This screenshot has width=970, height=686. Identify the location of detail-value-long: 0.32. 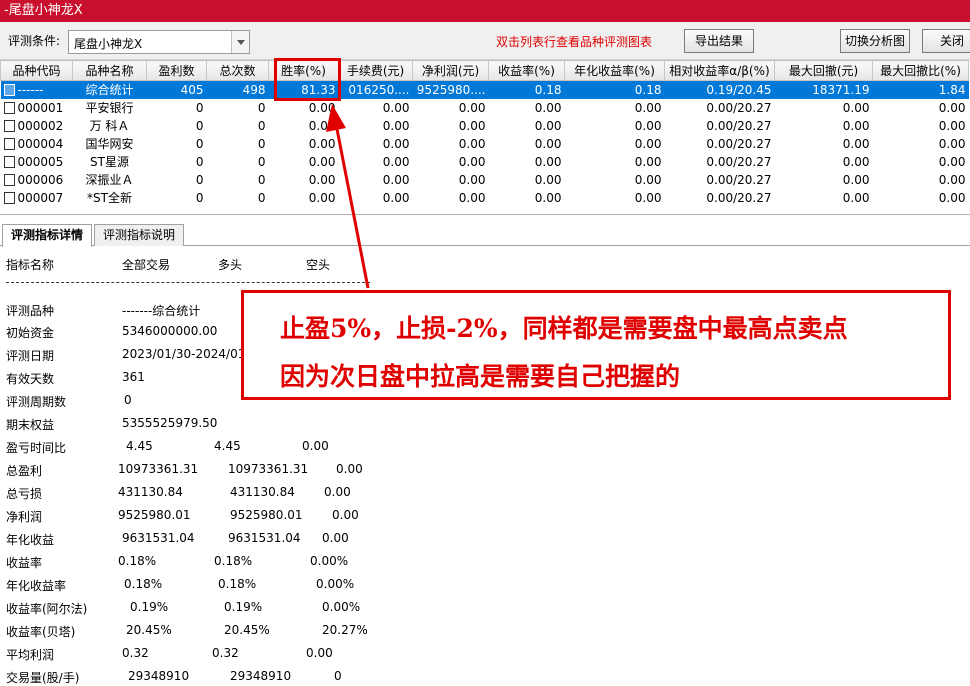
(225, 653).